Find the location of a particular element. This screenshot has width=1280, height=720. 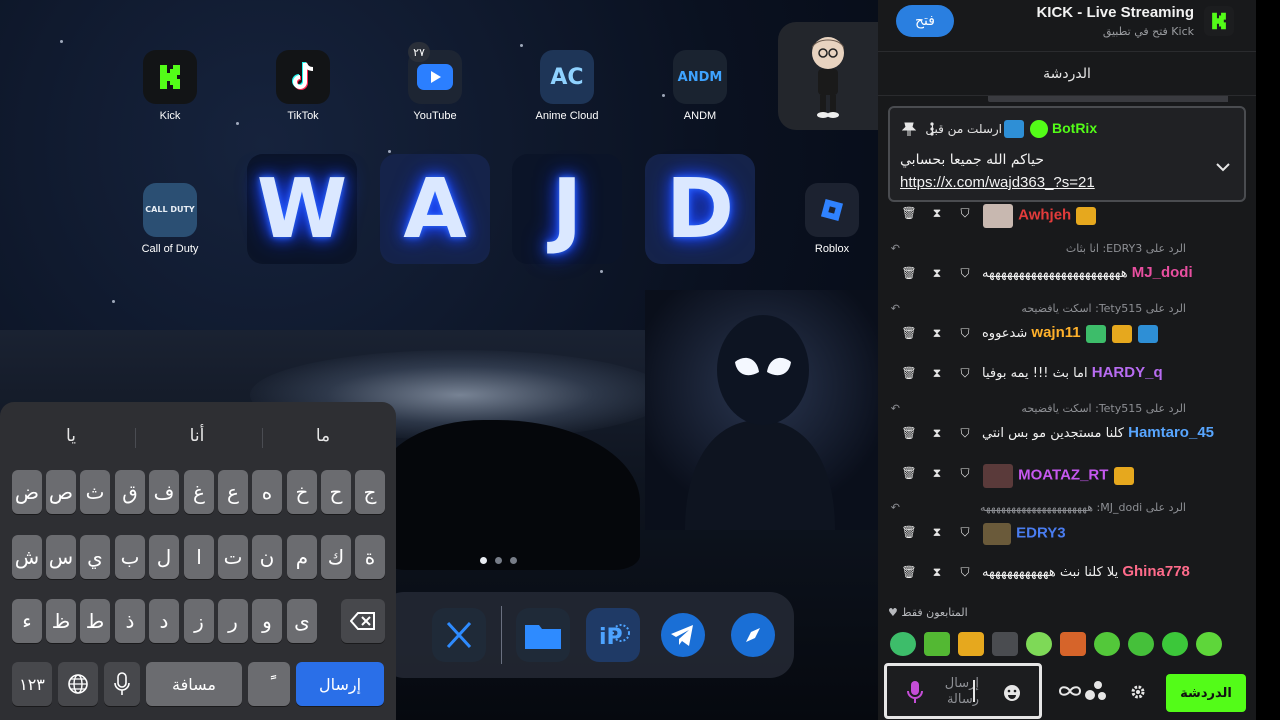

chat-message: 🗑 ⧗ ⛉ Hamtaro_45 كلنا مستجدين مو بس انتي is located at coordinates (1067, 434).